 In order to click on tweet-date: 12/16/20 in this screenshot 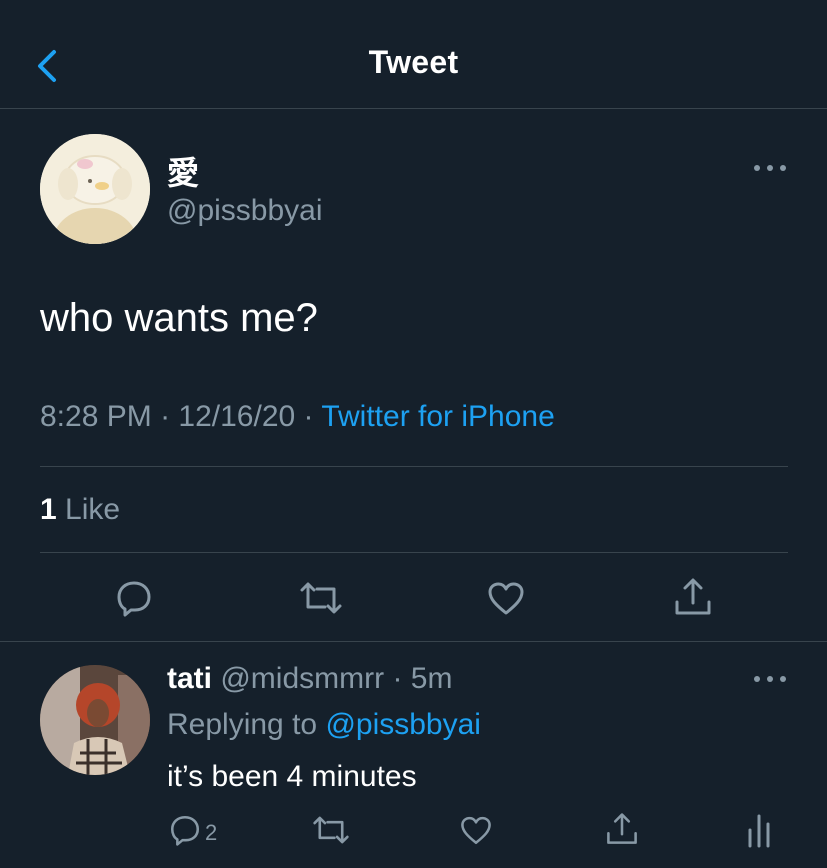, I will do `click(237, 416)`.